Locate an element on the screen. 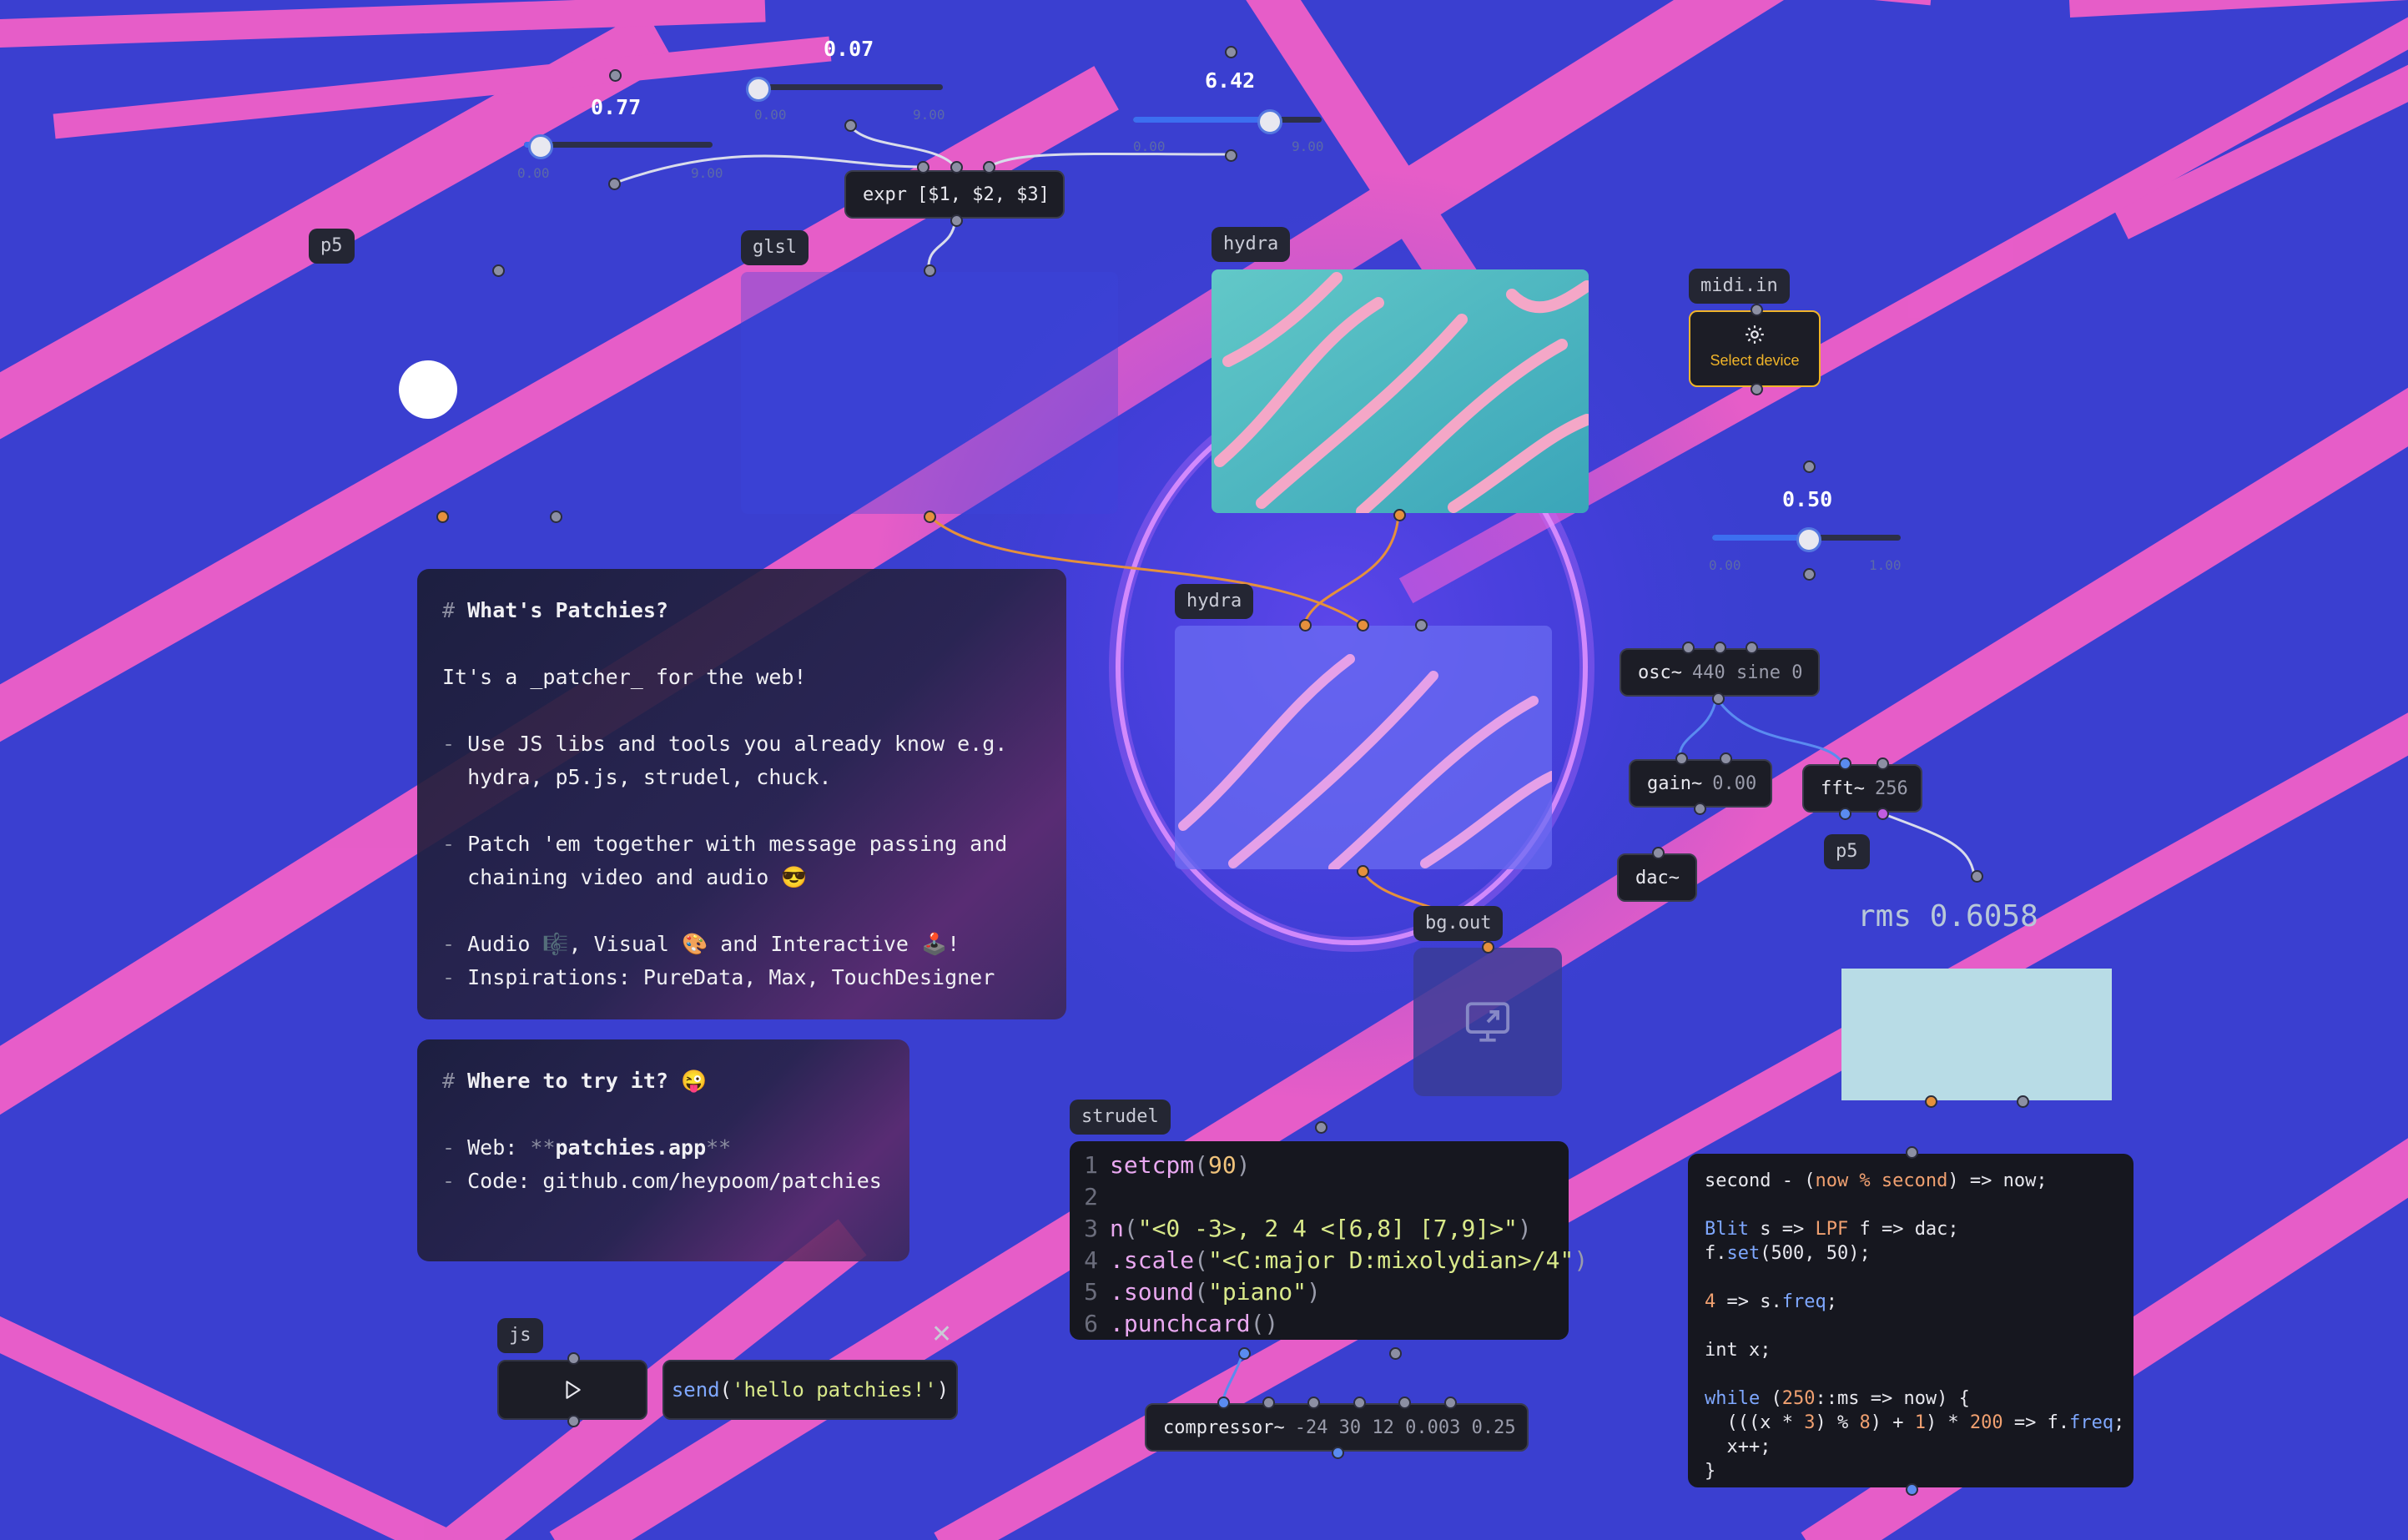 The image size is (2408, 1540). dac-object: dac~ is located at coordinates (1657, 877).